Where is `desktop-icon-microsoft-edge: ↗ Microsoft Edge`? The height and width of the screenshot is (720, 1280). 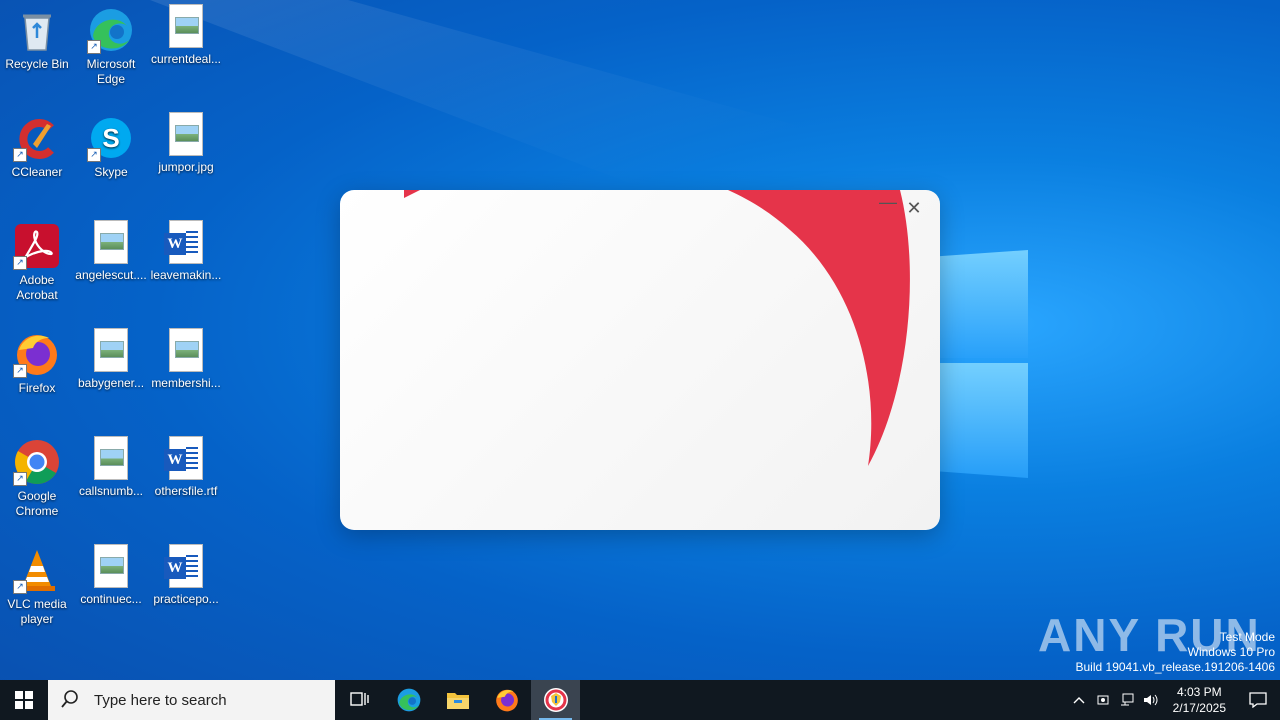 desktop-icon-microsoft-edge: ↗ Microsoft Edge is located at coordinates (111, 43).